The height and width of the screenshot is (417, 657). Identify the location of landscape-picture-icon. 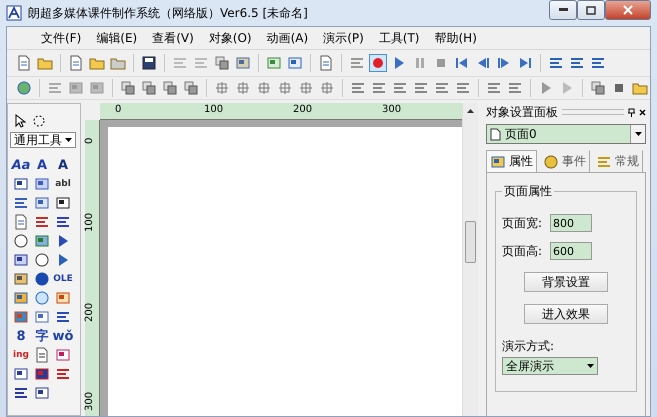
(42, 241).